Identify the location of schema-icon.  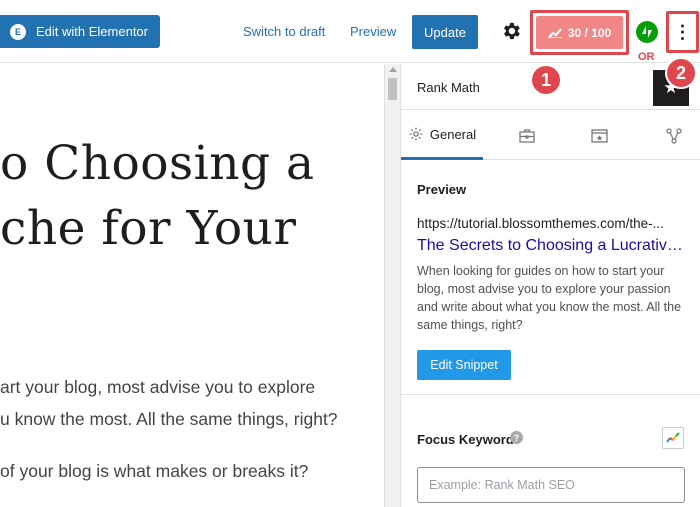
(599, 136).